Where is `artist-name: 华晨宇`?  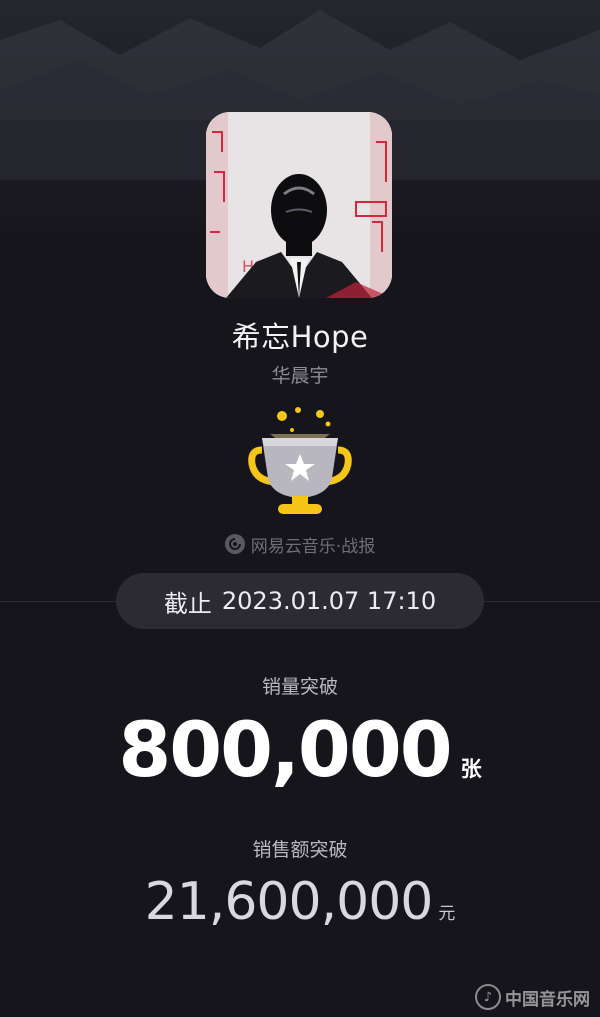
artist-name: 华晨宇 is located at coordinates (300, 374).